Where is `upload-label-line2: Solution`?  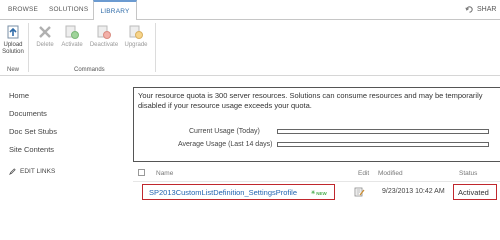
upload-label-line2: Solution is located at coordinates (13, 52).